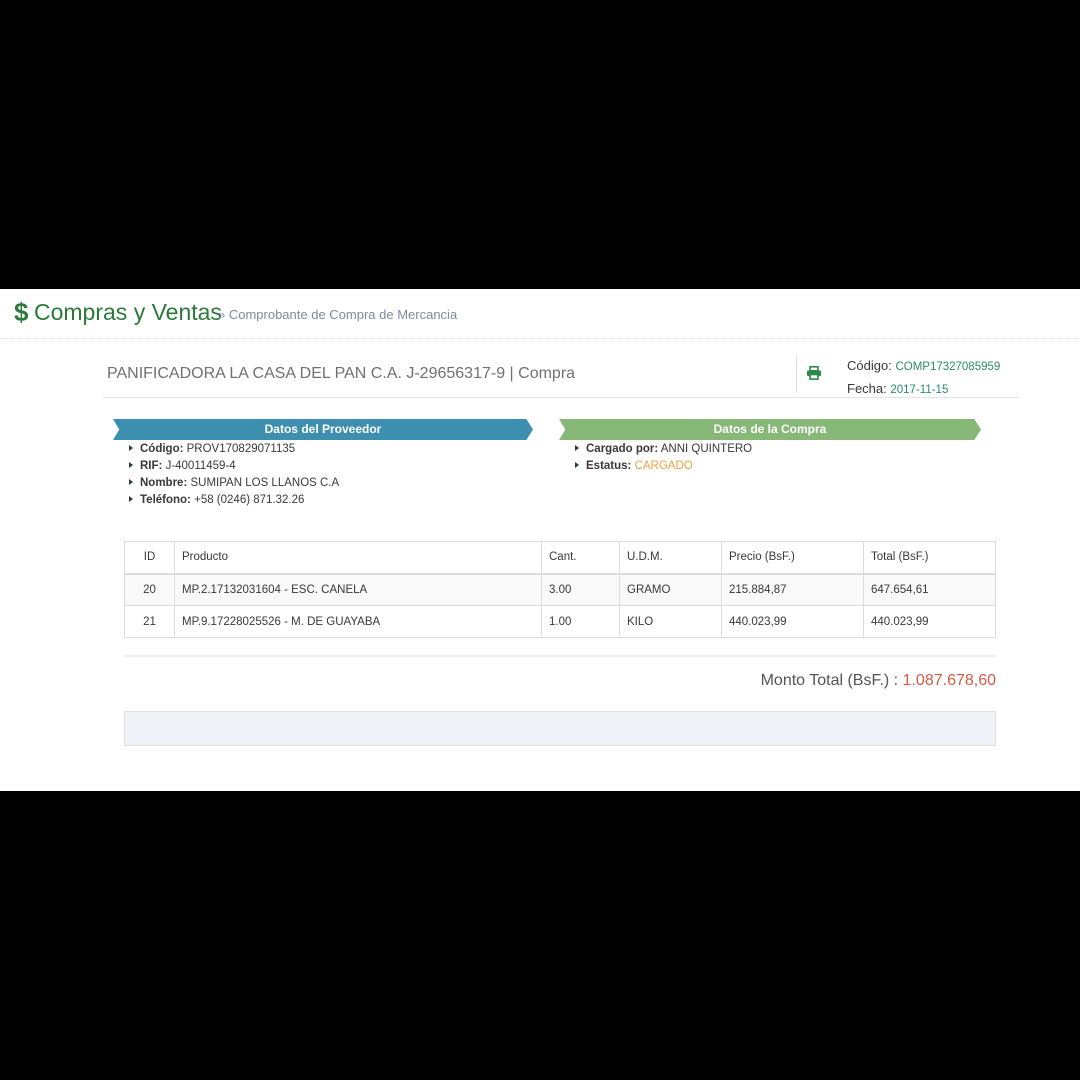 This screenshot has width=1080, height=1080. I want to click on column-header: Producto, so click(358, 558).